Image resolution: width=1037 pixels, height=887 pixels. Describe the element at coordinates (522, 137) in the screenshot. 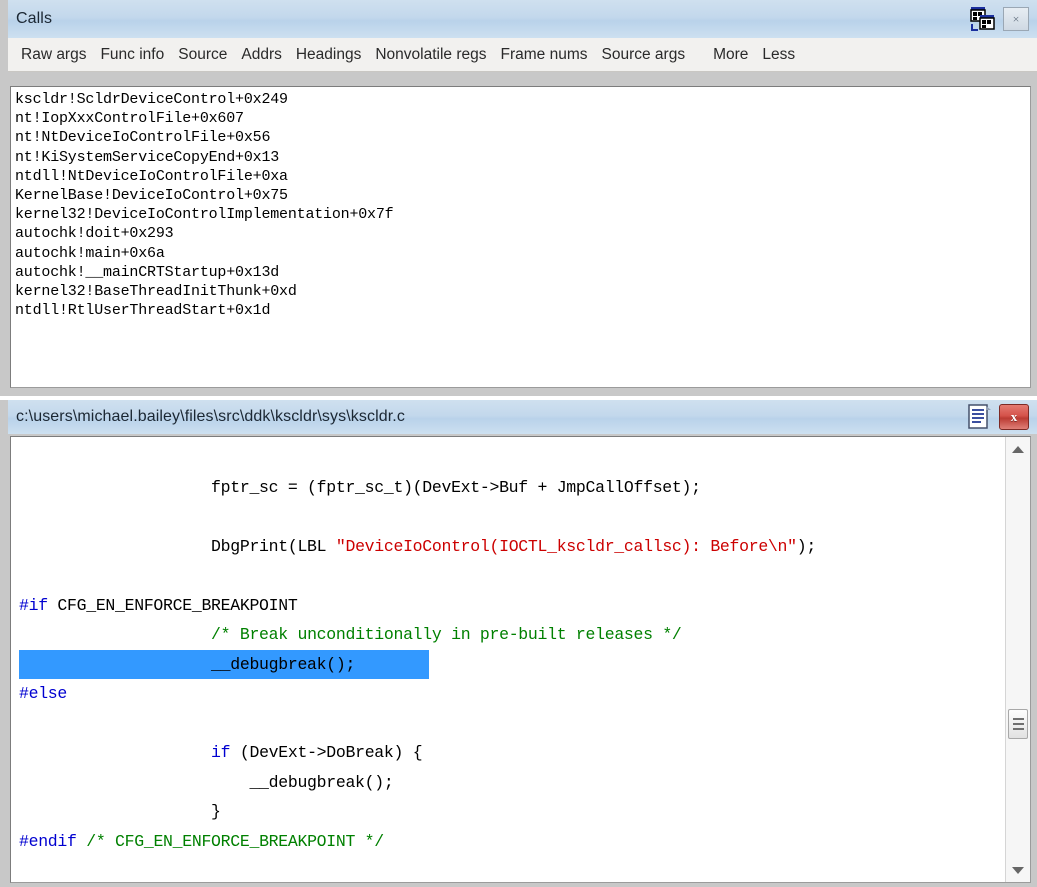

I see `call-stack-frame: nt!NtDeviceIoControlFile+0x56` at that location.